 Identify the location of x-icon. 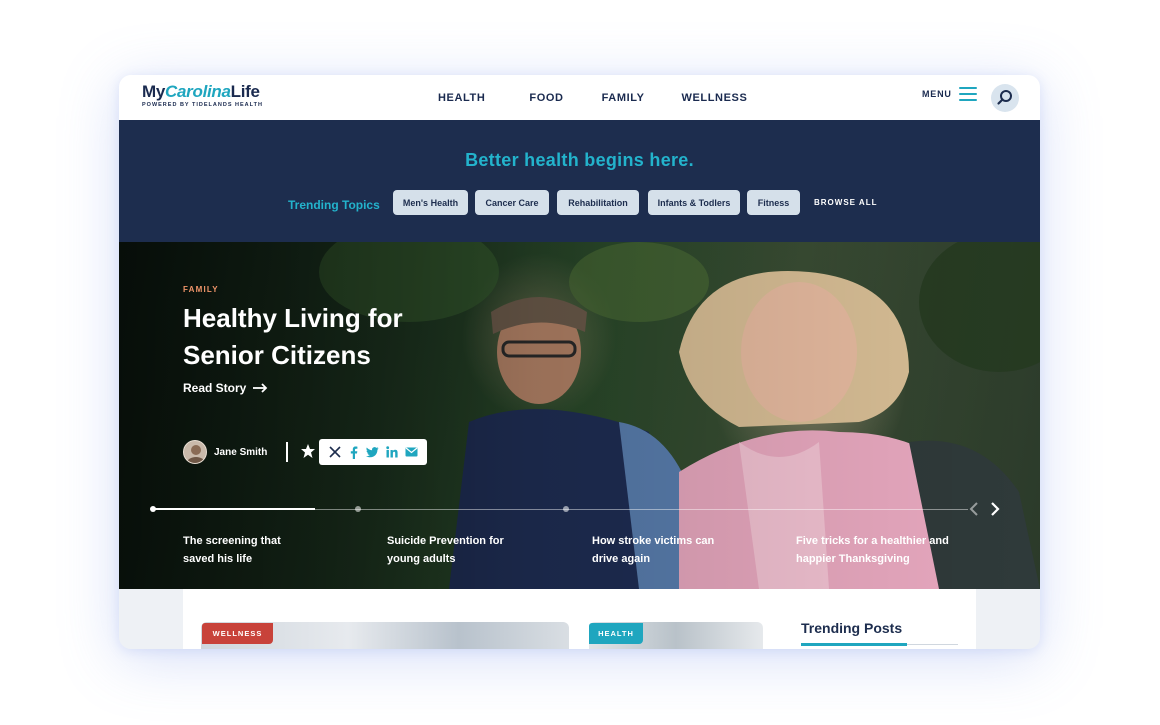
(335, 452).